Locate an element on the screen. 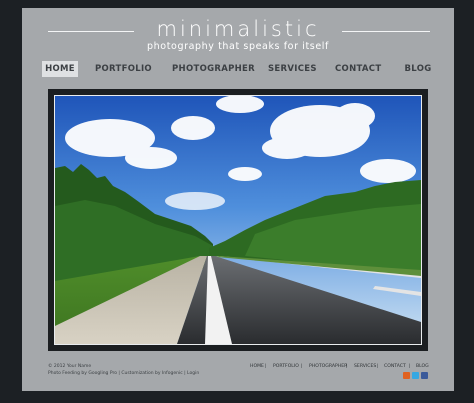 This screenshot has width=474, height=403. site-title: minimalistic is located at coordinates (238, 29).